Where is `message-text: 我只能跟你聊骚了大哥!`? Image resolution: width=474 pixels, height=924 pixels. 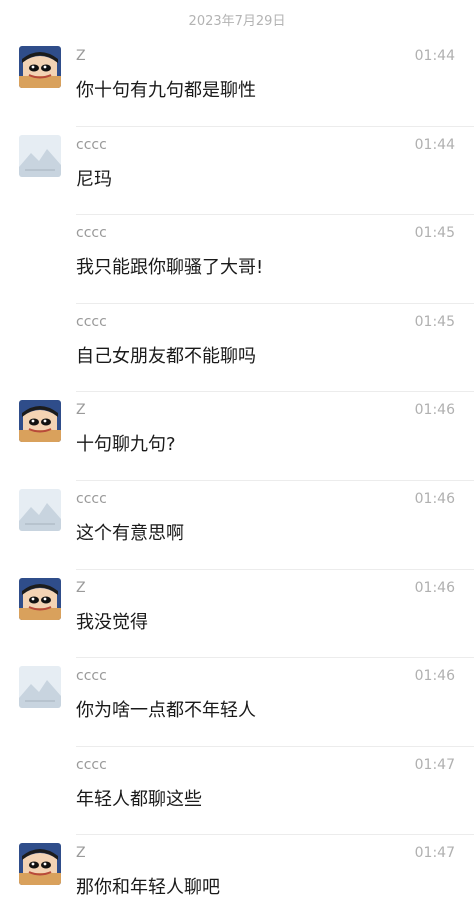 message-text: 我只能跟你聊骚了大哥! is located at coordinates (170, 268).